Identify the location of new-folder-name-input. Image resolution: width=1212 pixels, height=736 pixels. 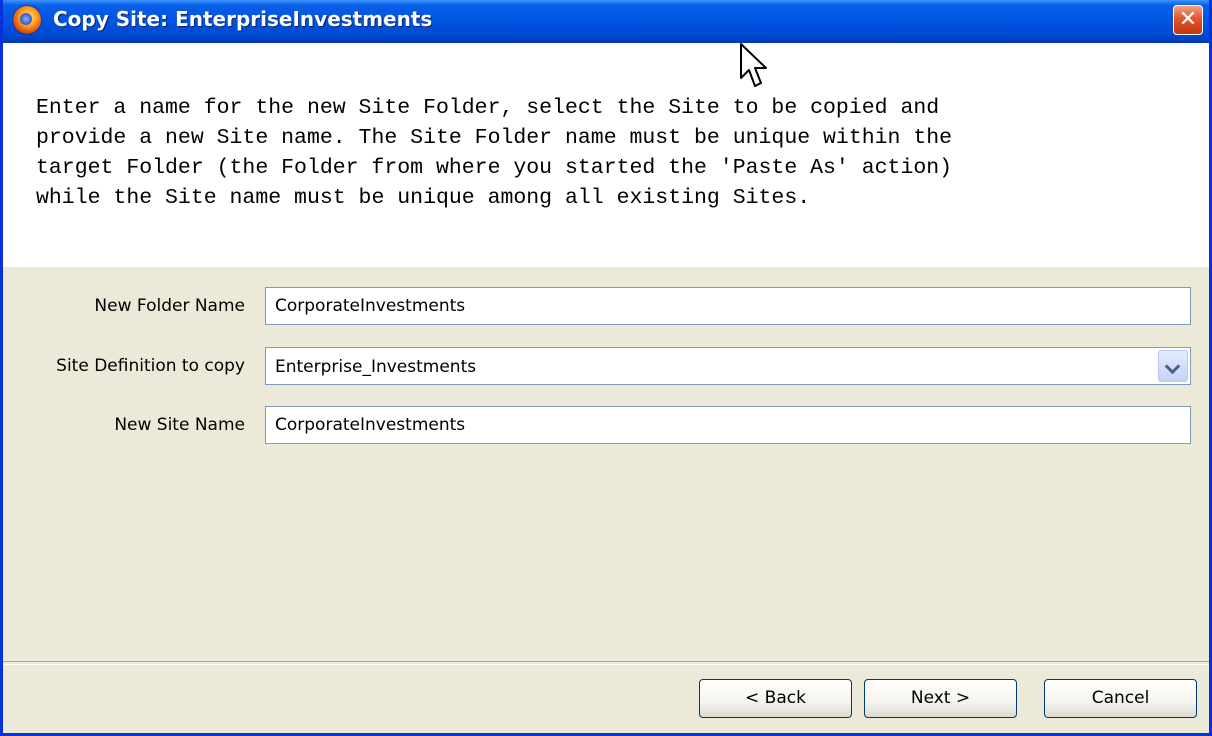
(728, 306).